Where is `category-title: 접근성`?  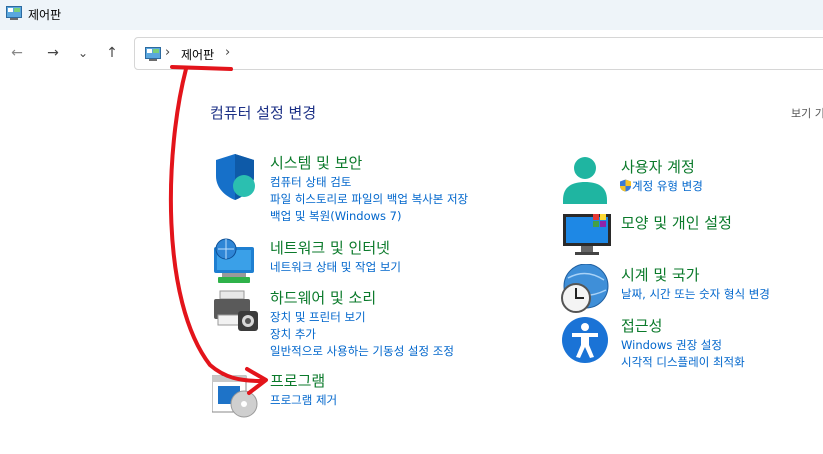 category-title: 접근성 is located at coordinates (641, 325).